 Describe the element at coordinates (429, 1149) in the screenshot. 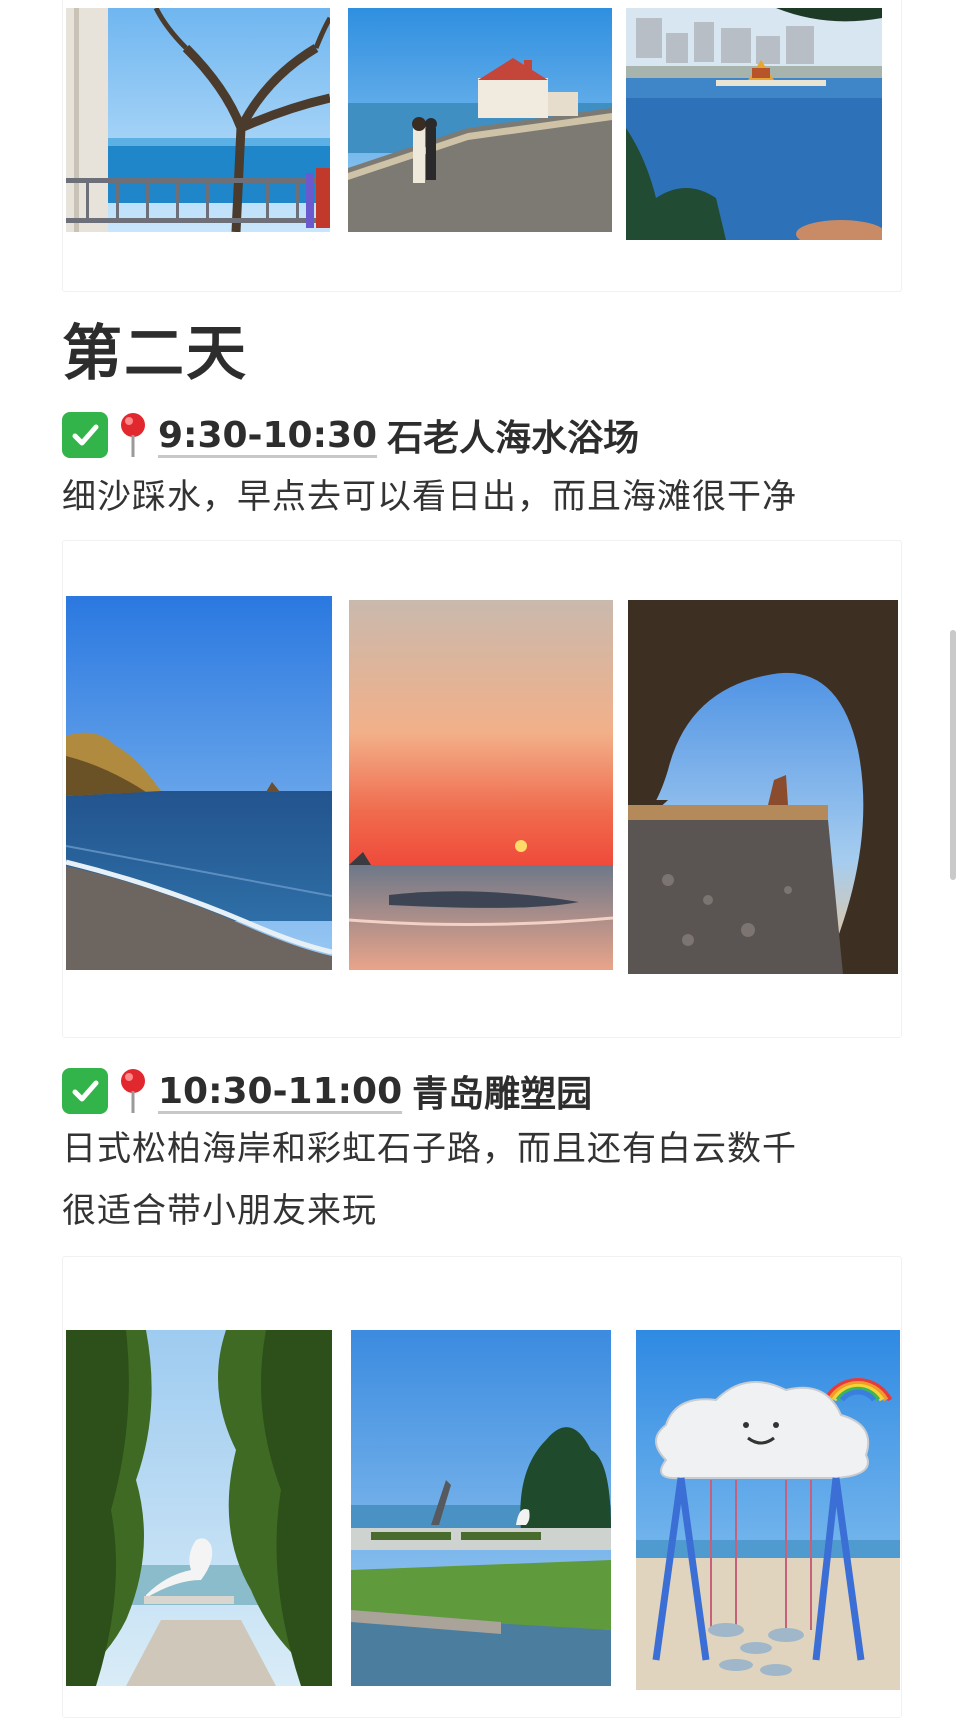

I see `item-2-description-line-1: 日式松柏海岸和彩虹石子路，而且还有白云数千` at that location.